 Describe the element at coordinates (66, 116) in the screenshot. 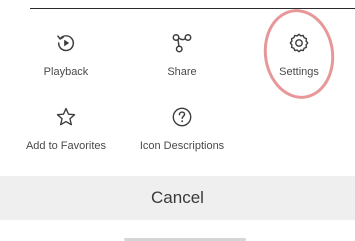

I see `star-icon` at that location.